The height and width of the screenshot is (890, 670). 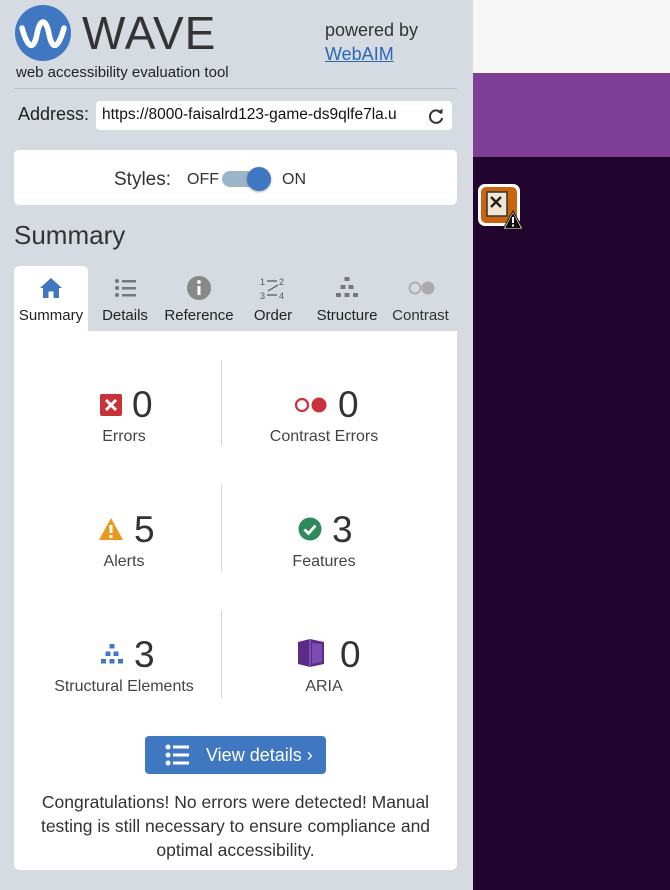 I want to click on aria-icon, so click(x=311, y=653).